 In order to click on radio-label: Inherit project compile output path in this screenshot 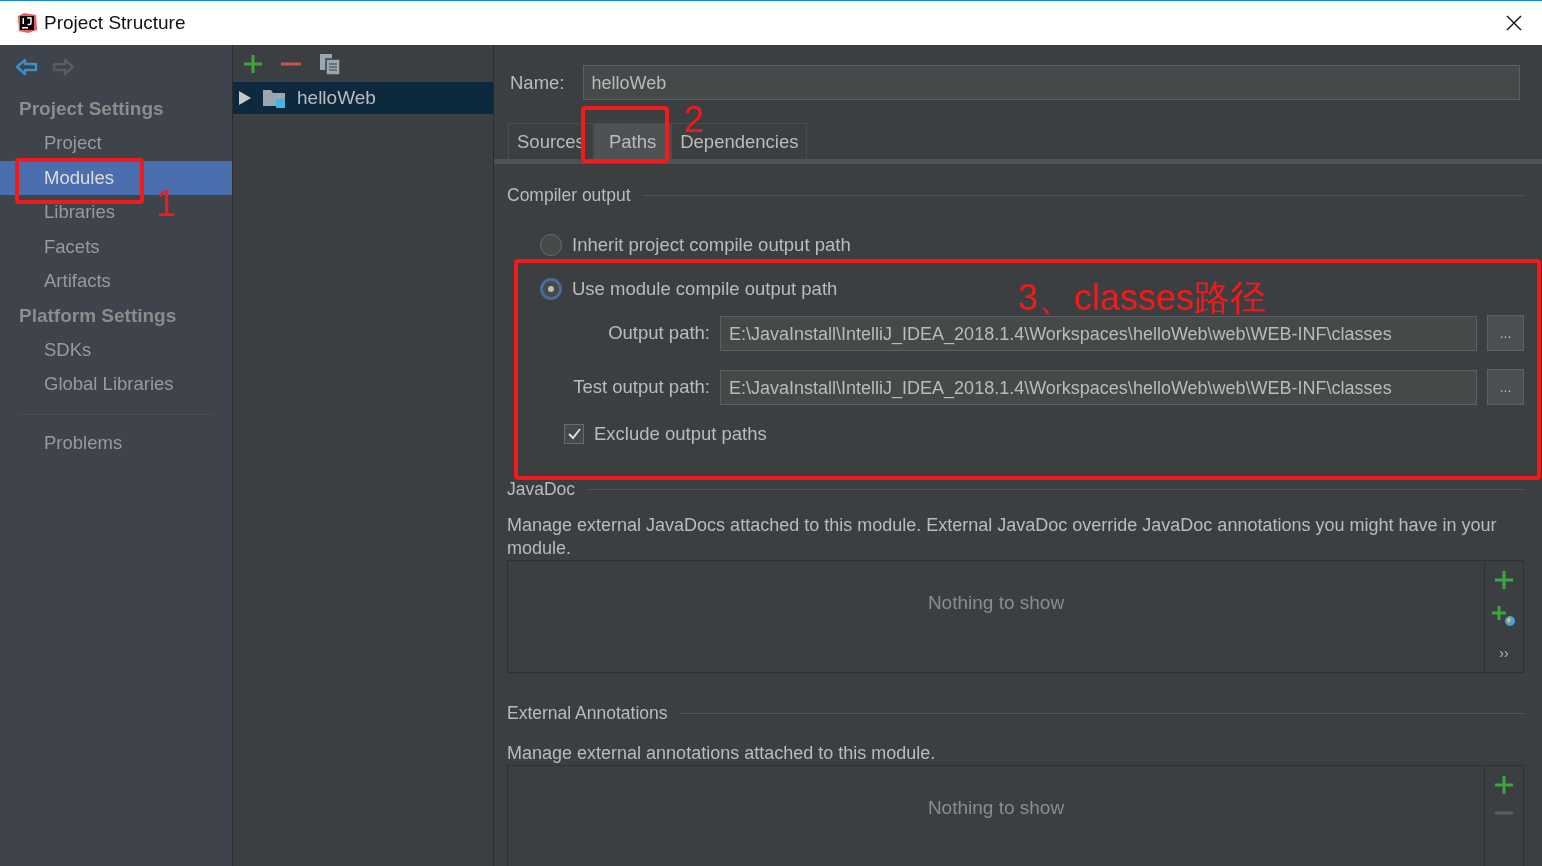, I will do `click(711, 245)`.